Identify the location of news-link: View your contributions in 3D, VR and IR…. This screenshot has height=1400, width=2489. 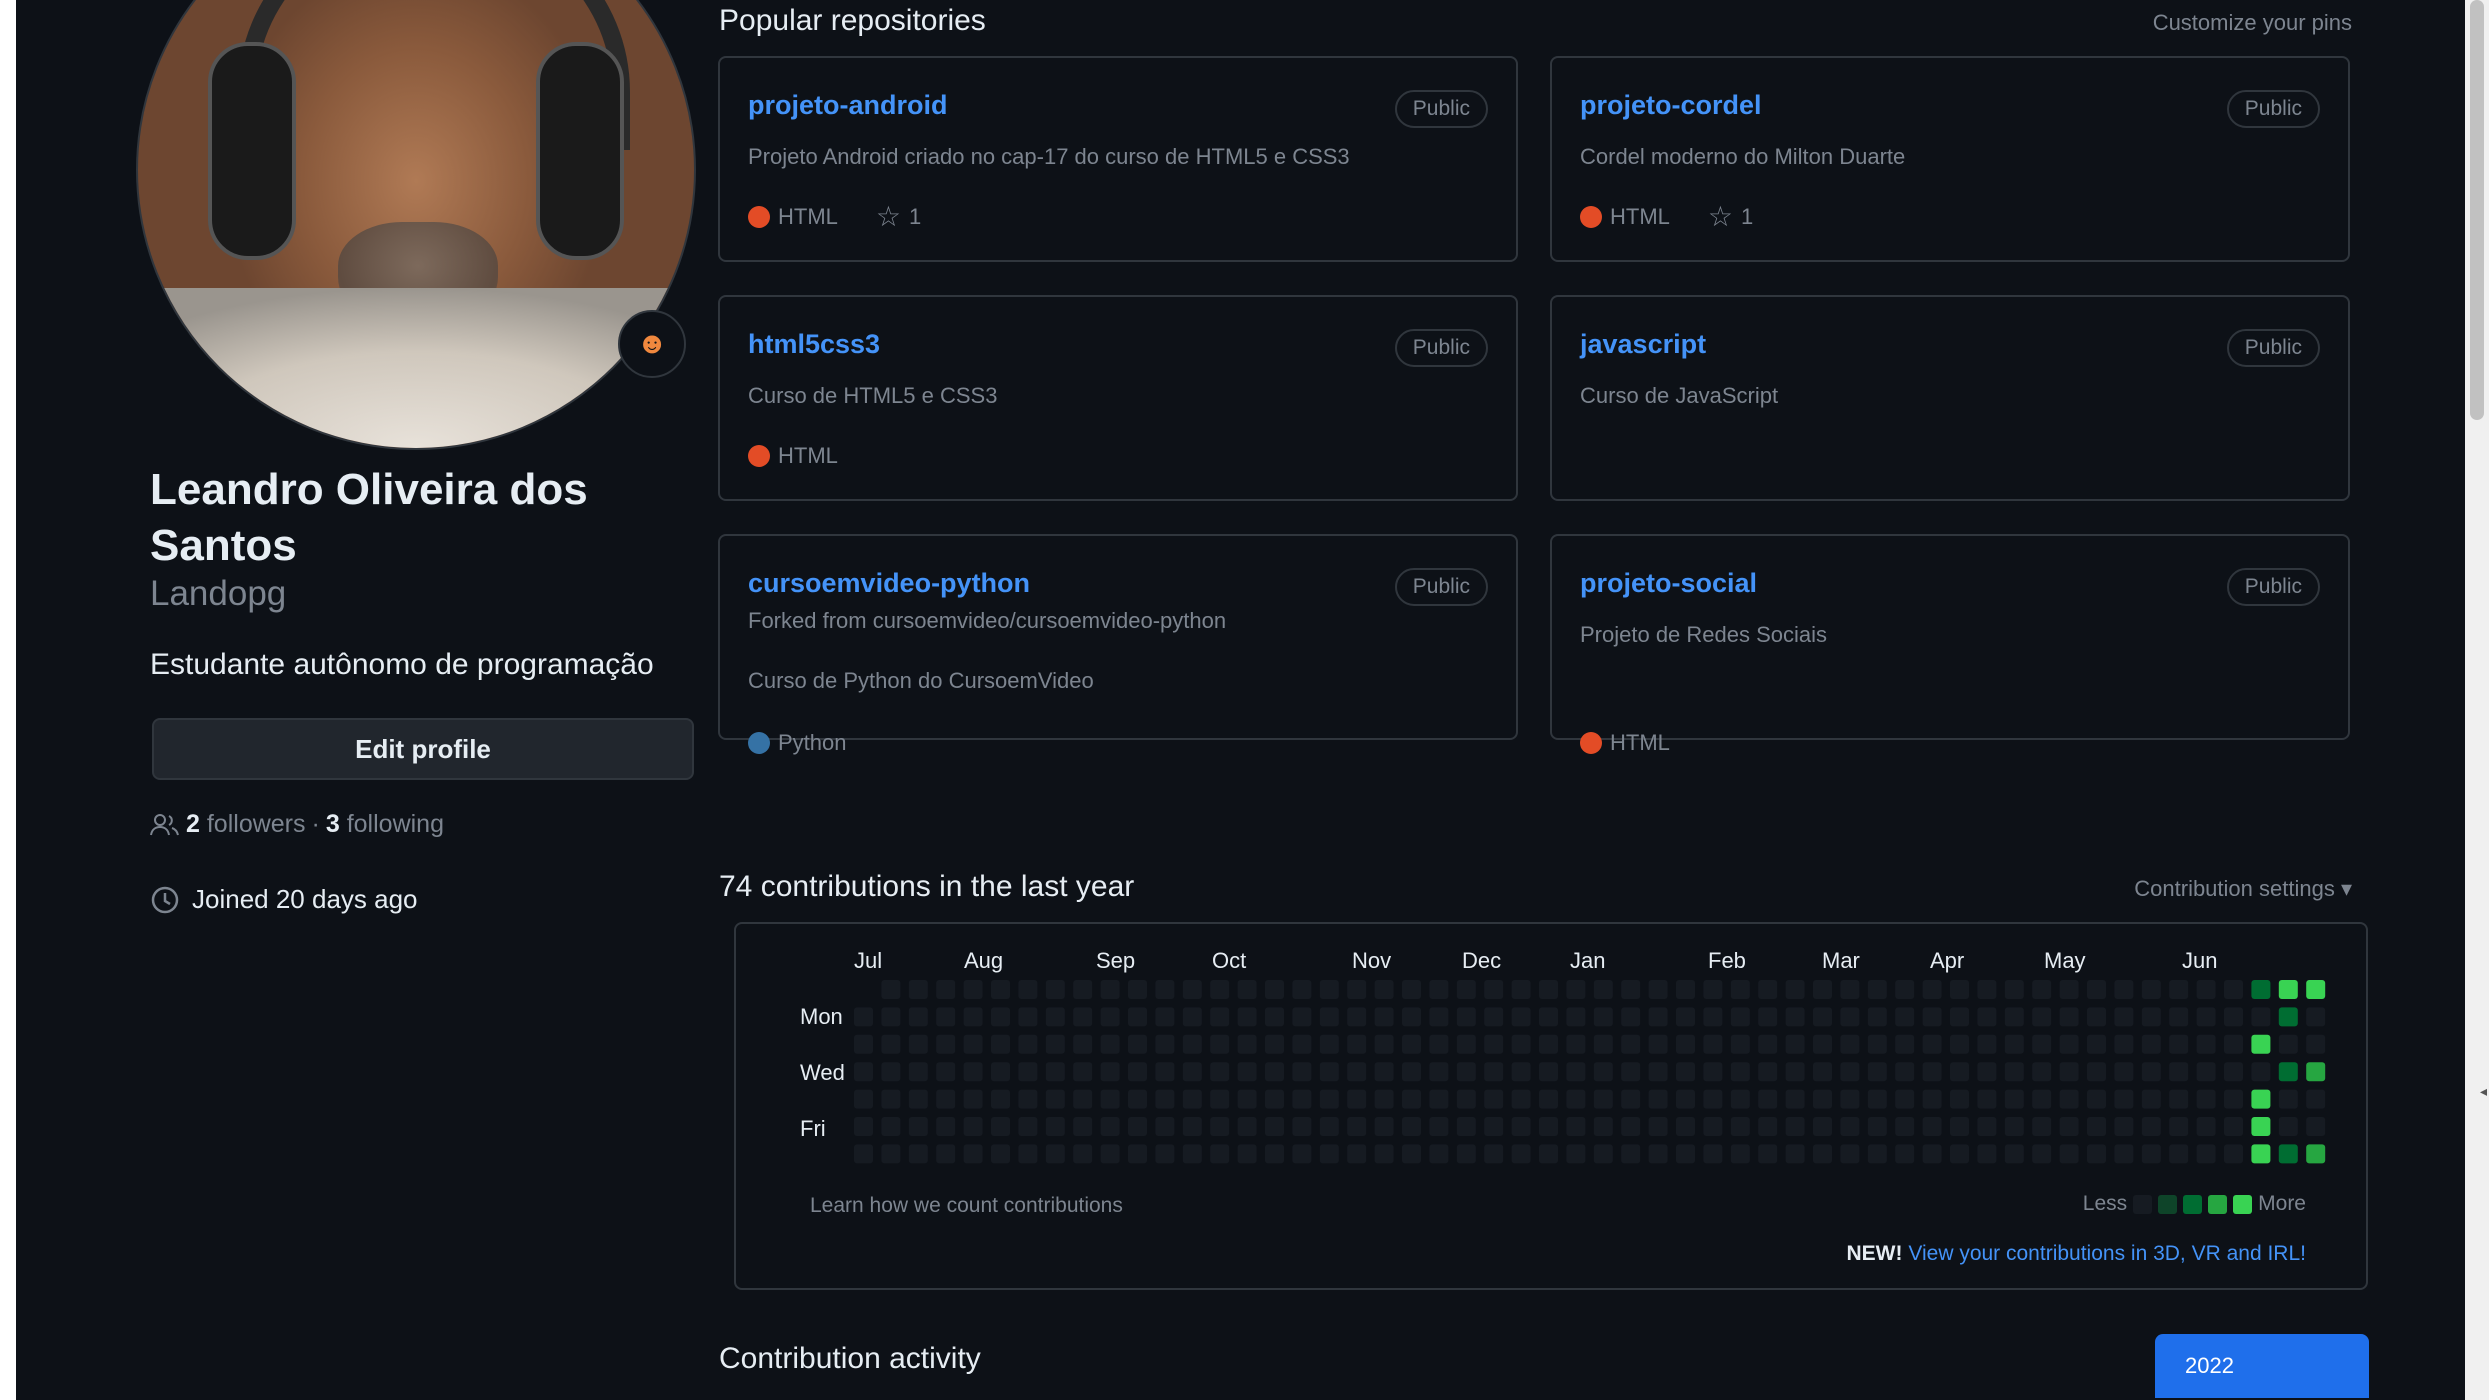
(2107, 1253).